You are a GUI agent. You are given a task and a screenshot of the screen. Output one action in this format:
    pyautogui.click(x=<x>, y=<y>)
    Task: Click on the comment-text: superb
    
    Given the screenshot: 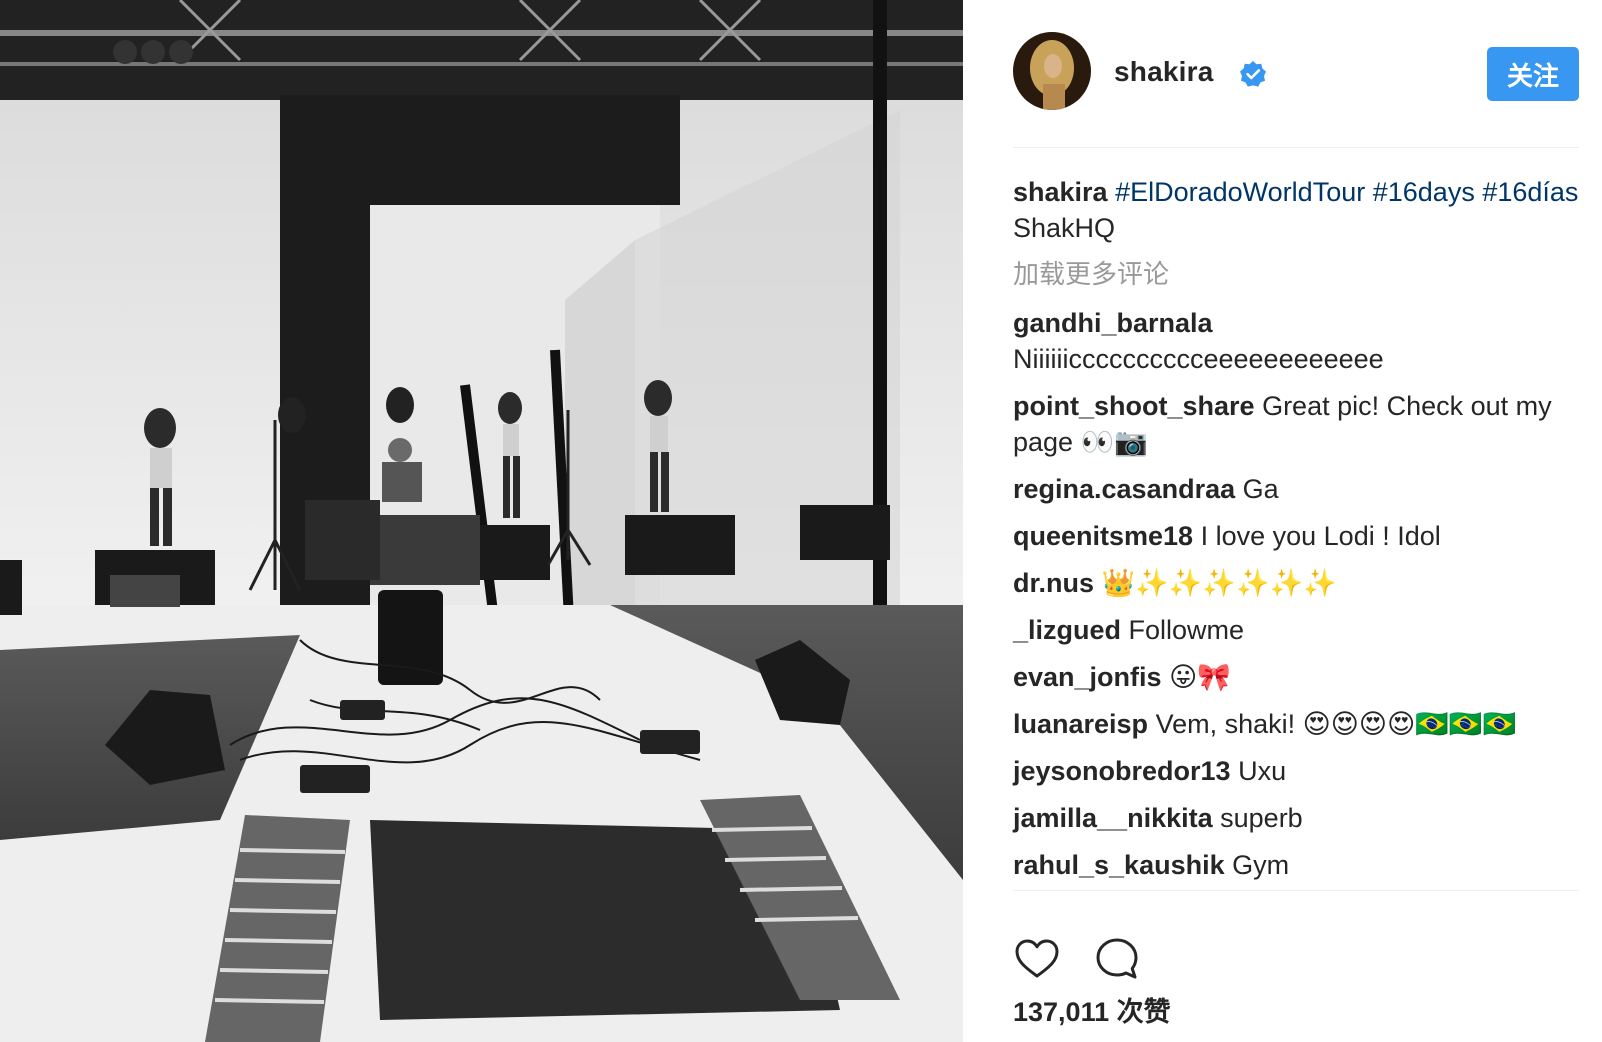 What is the action you would take?
    pyautogui.click(x=1261, y=818)
    